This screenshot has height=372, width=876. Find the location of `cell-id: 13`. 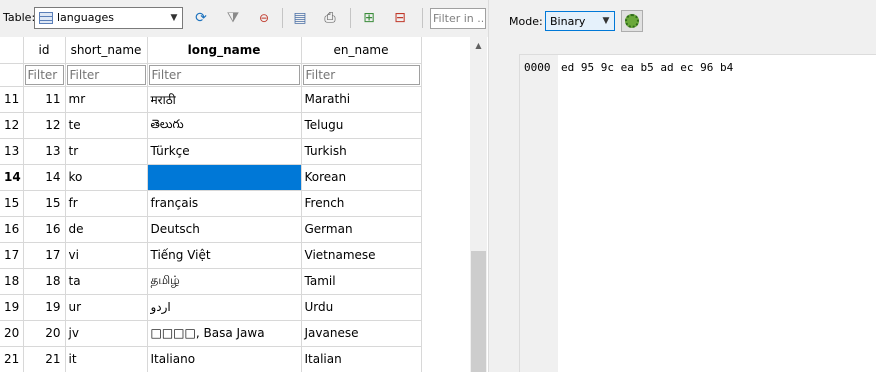

cell-id: 13 is located at coordinates (44, 151).